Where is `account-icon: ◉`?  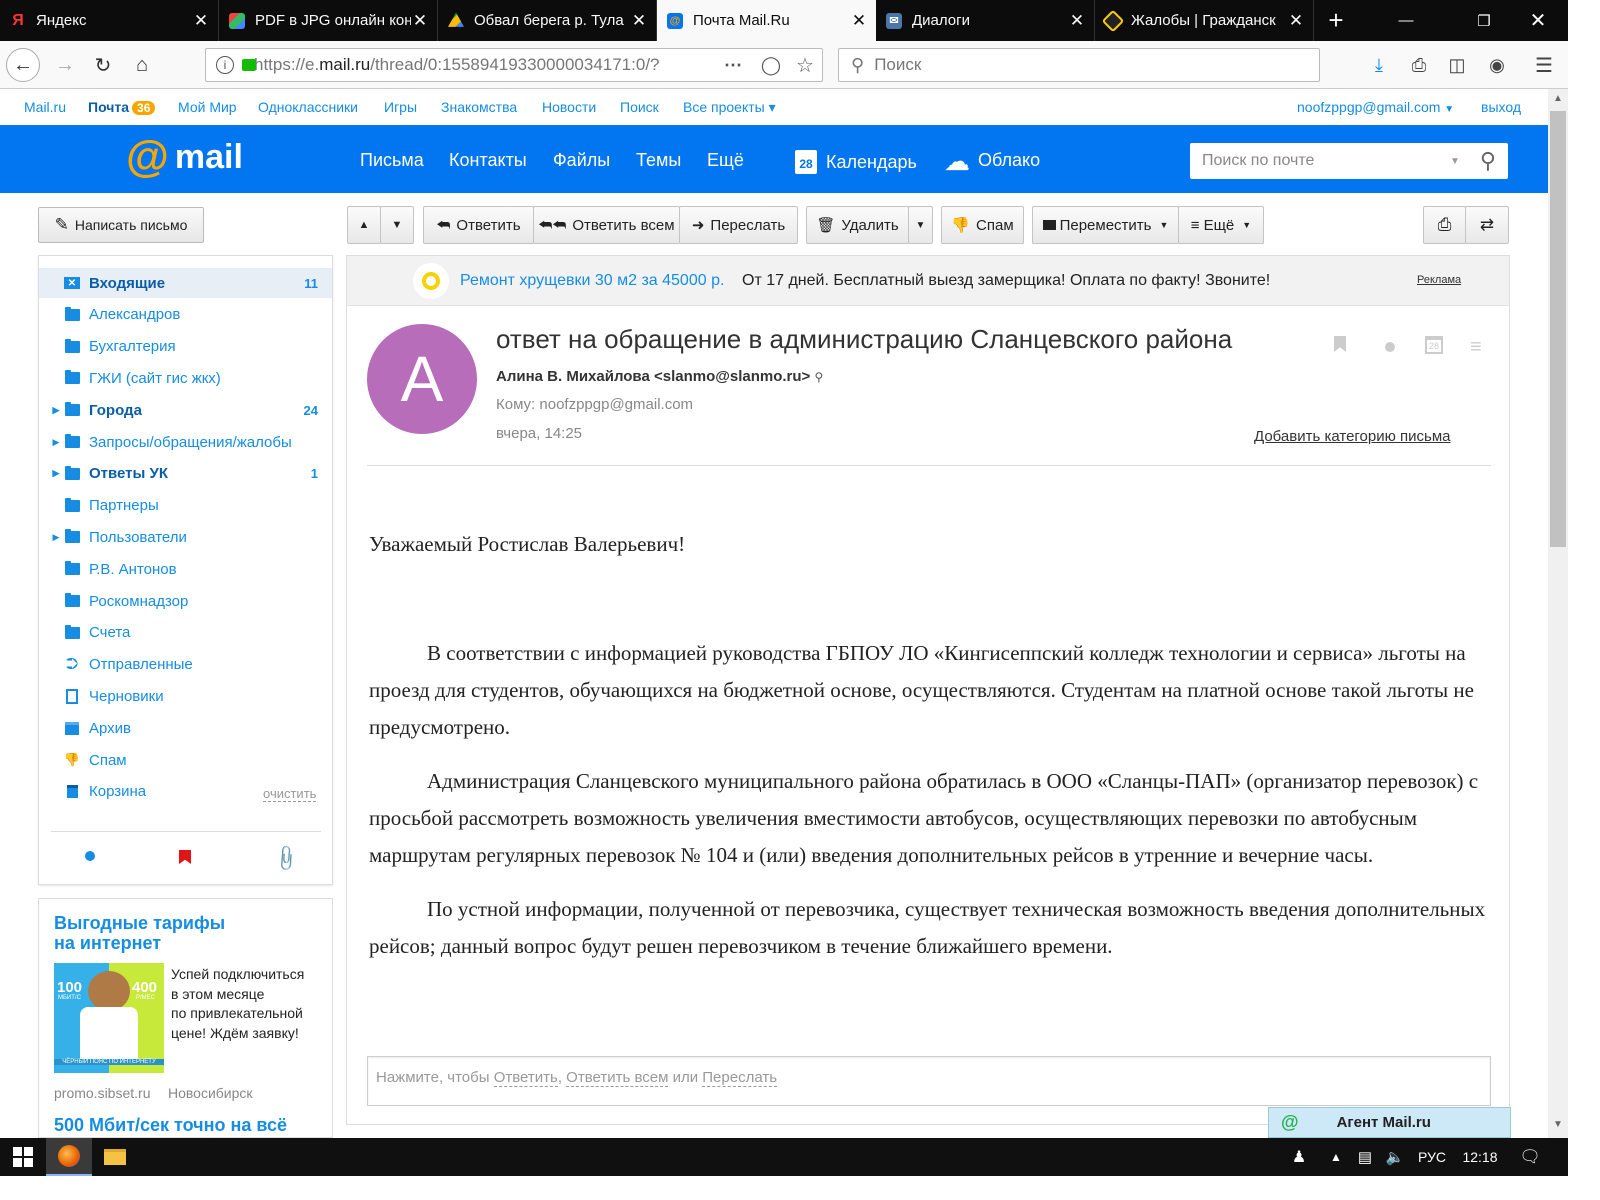 account-icon: ◉ is located at coordinates (1497, 65).